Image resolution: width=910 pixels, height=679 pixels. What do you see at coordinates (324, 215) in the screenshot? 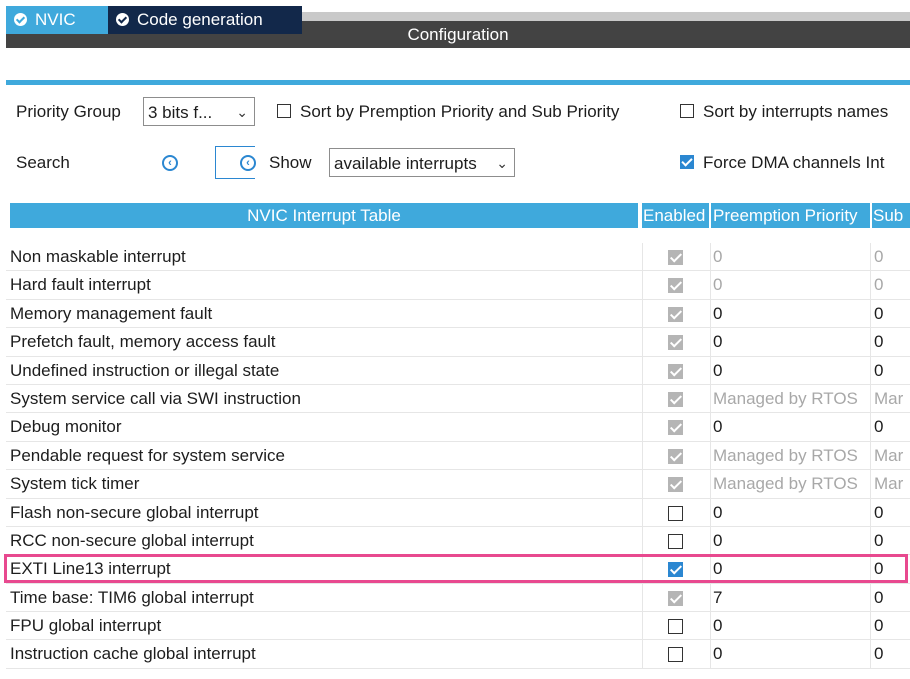
I see `column-header-name: NVIC Interrupt Table` at bounding box center [324, 215].